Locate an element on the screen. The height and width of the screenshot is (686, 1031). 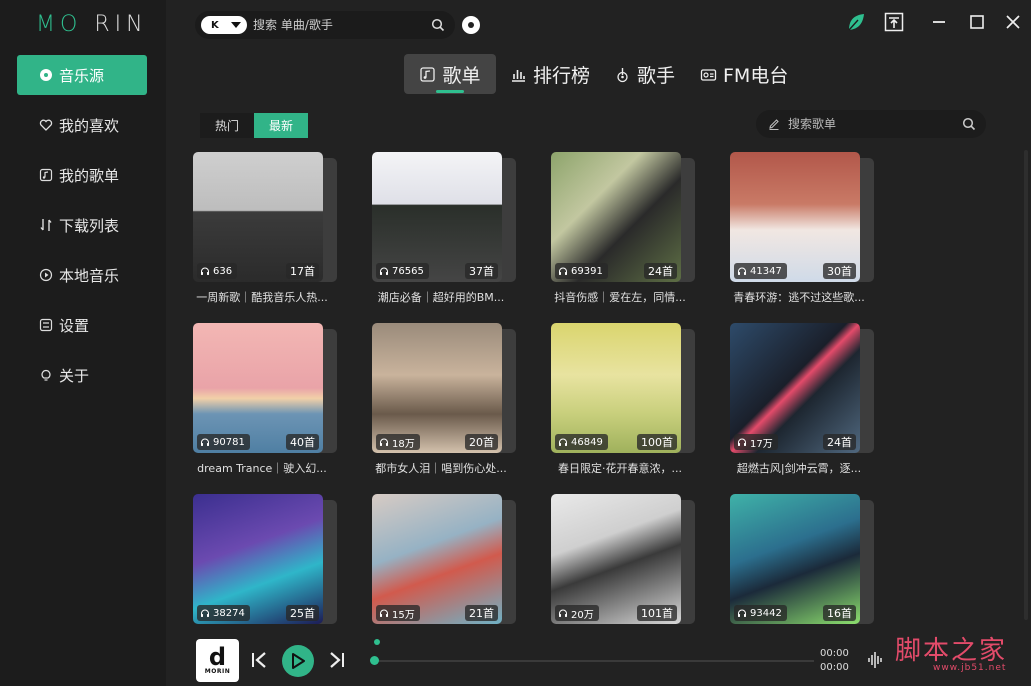
playlist-cover: 93442 16首 is located at coordinates (795, 559).